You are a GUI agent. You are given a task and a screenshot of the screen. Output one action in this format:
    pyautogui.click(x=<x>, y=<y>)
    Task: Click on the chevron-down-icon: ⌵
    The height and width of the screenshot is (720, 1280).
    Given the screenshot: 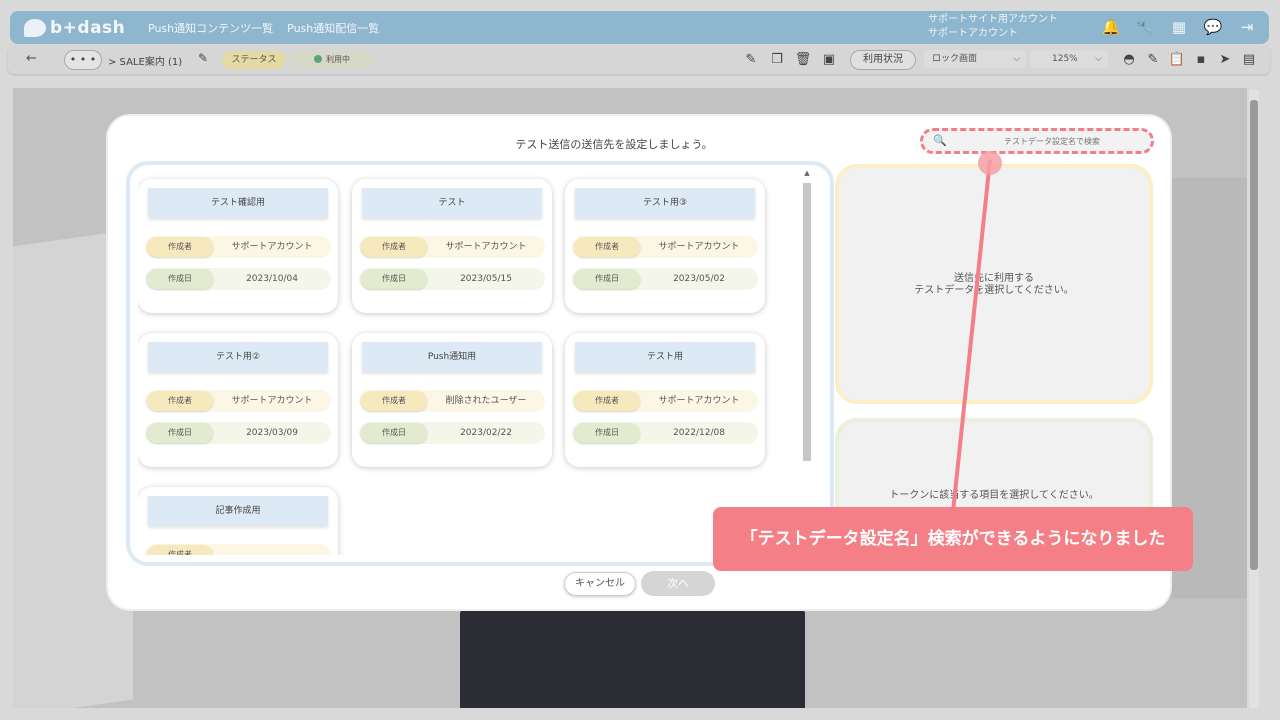 What is the action you would take?
    pyautogui.click(x=1016, y=59)
    